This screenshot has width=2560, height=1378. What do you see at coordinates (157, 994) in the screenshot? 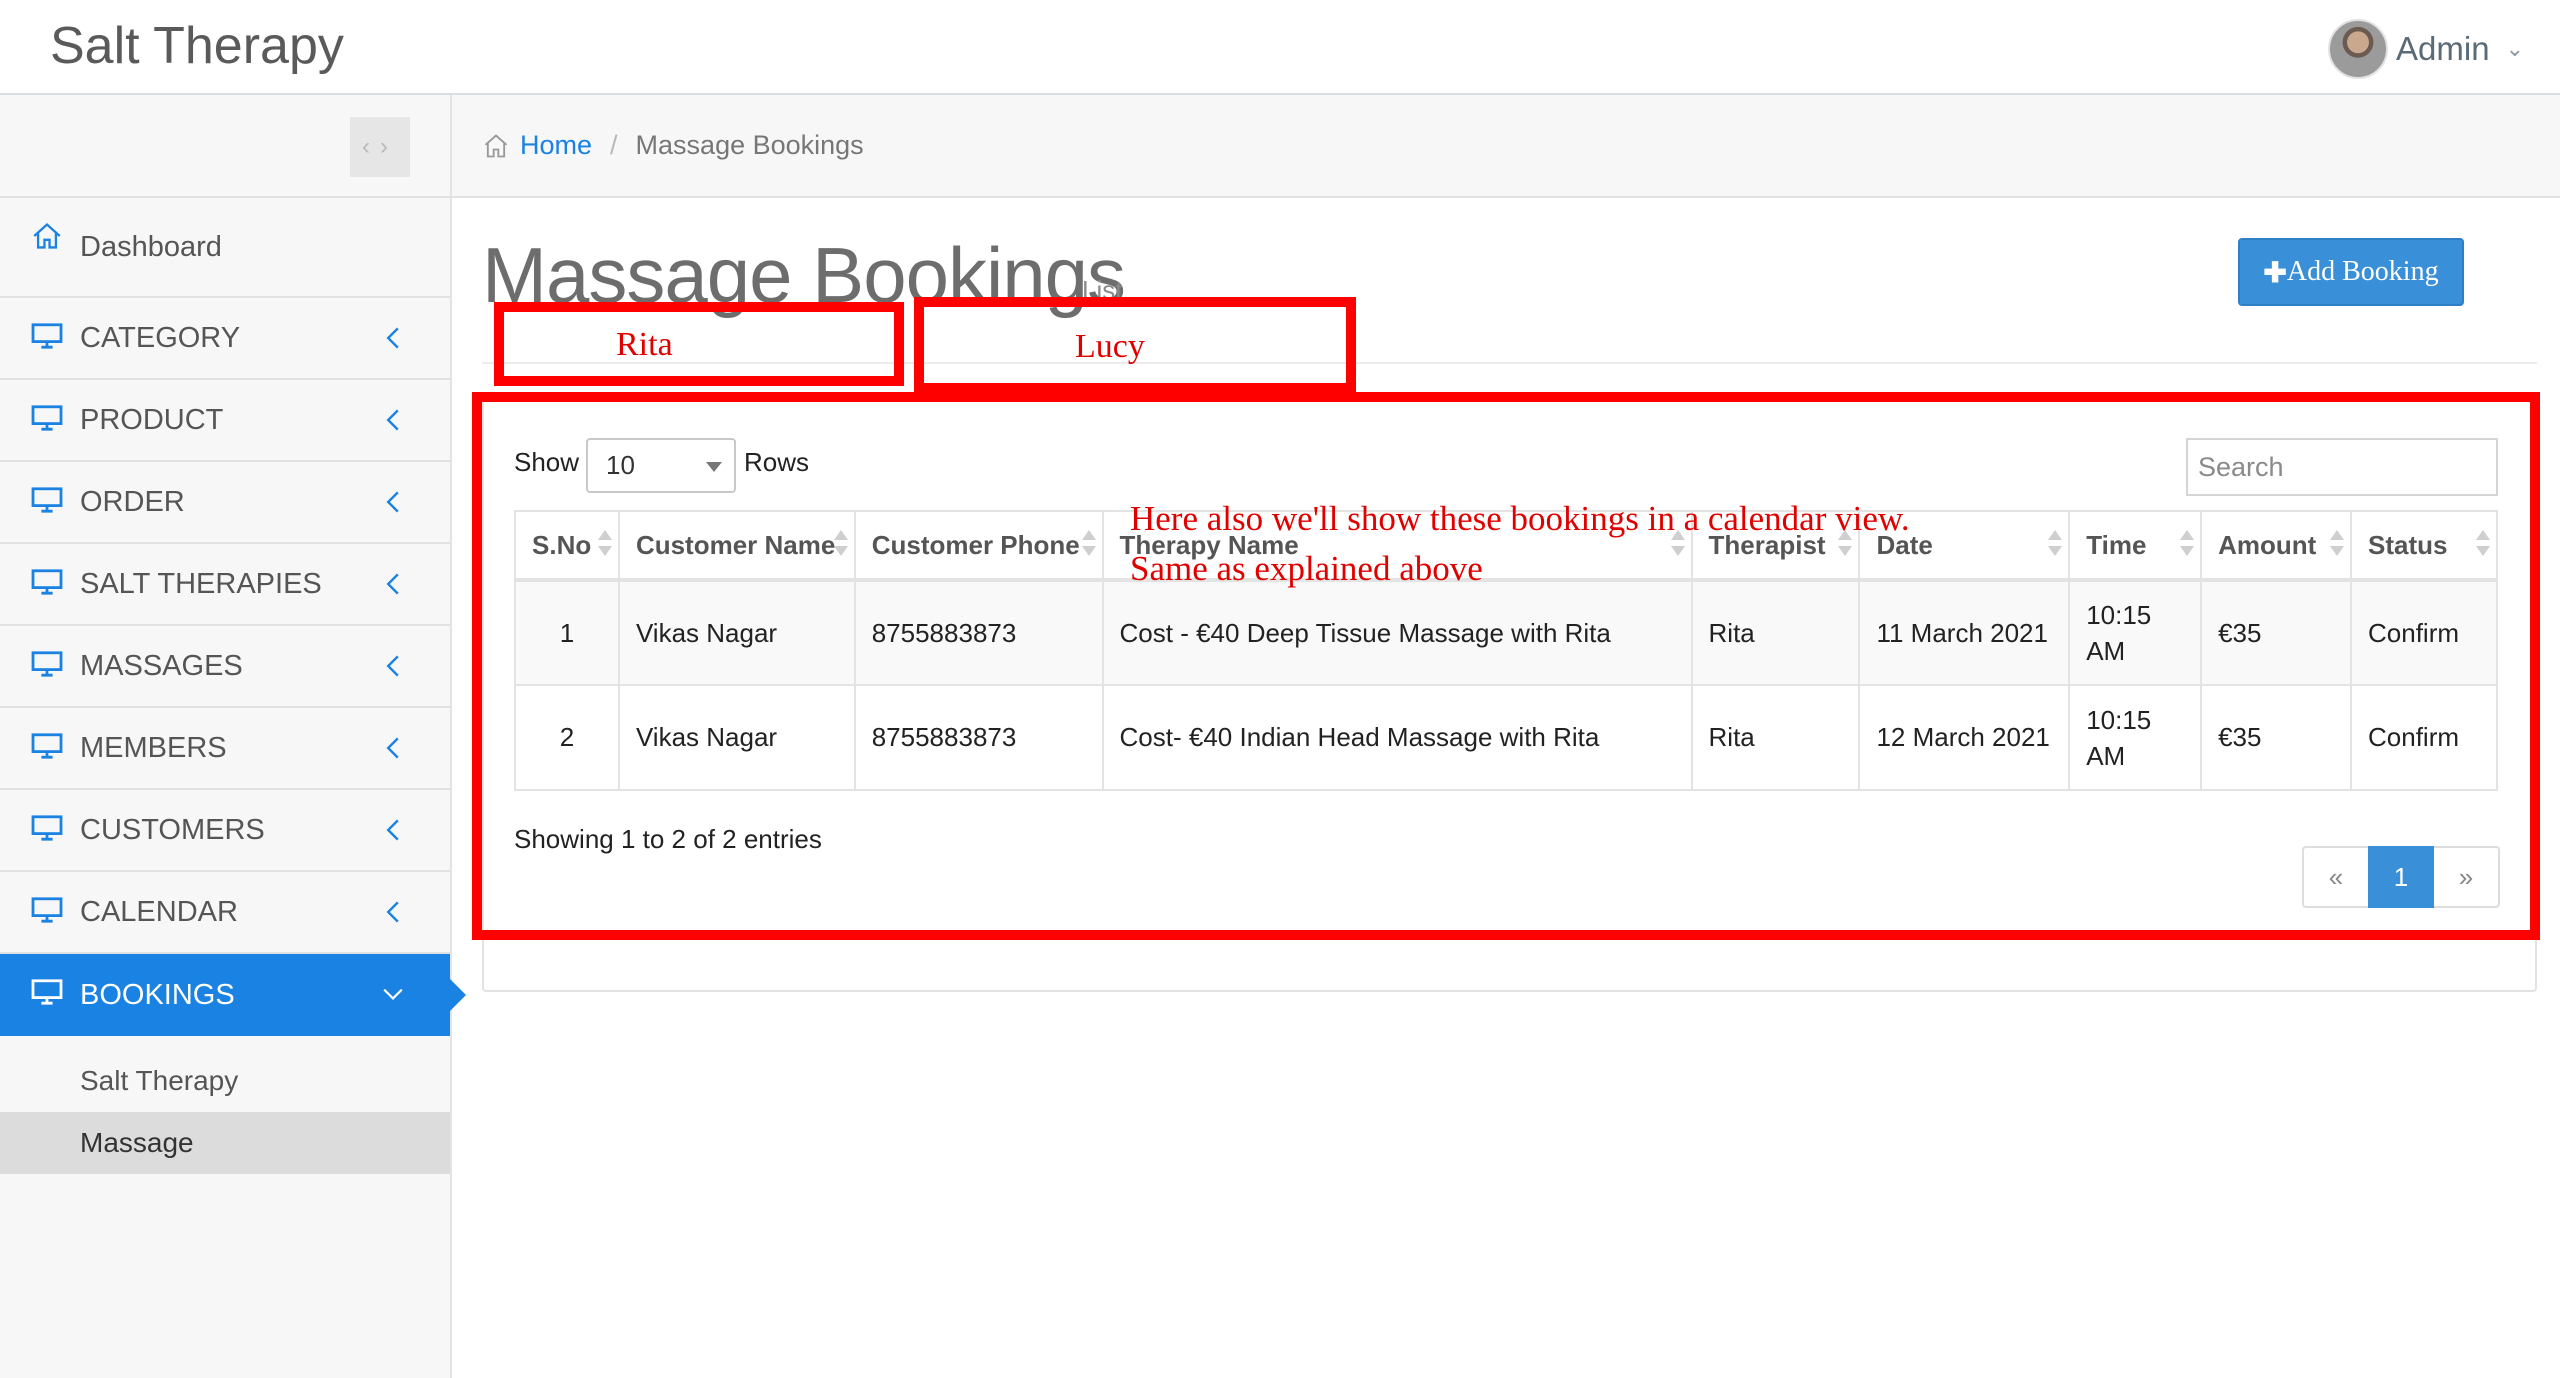
I see `sidebar-item-label: BOOKINGS` at bounding box center [157, 994].